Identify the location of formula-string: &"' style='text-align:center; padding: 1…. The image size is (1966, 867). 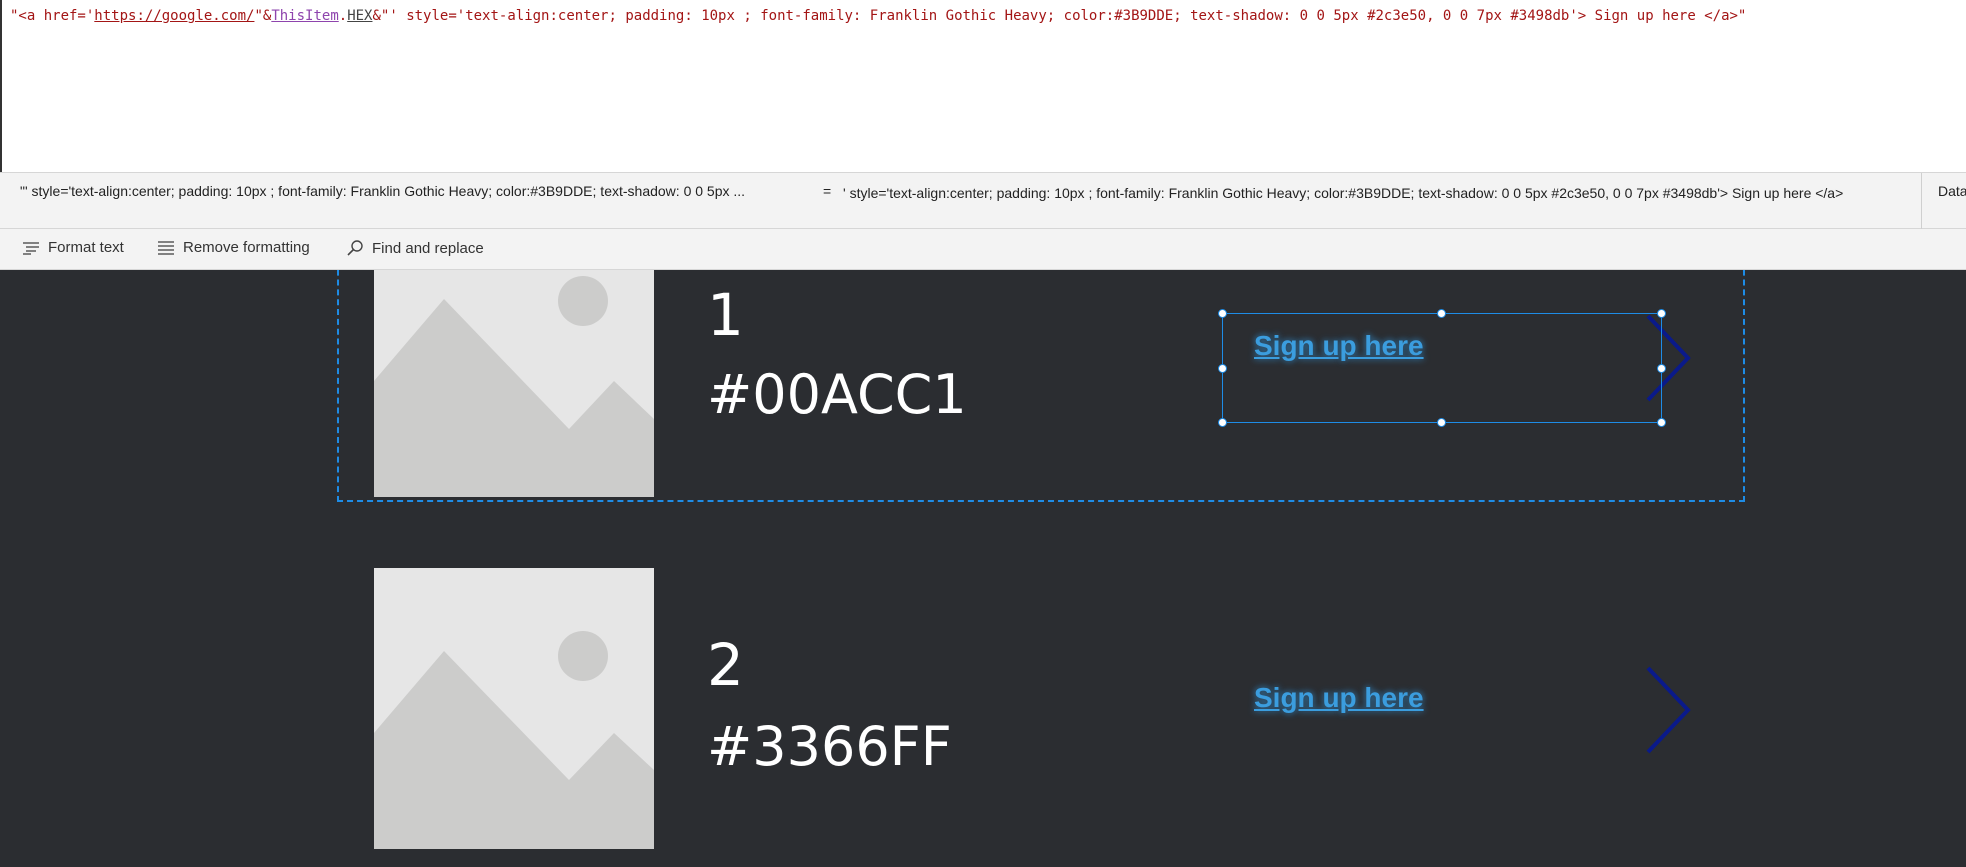
(1059, 16).